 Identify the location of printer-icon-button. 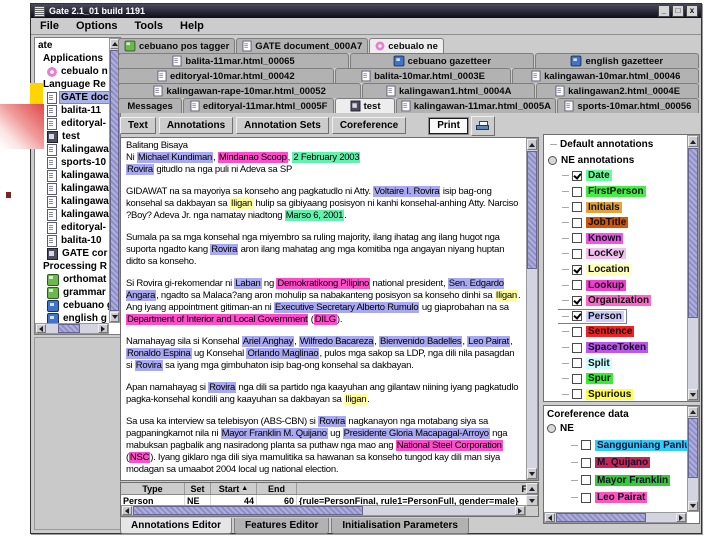
(482, 125).